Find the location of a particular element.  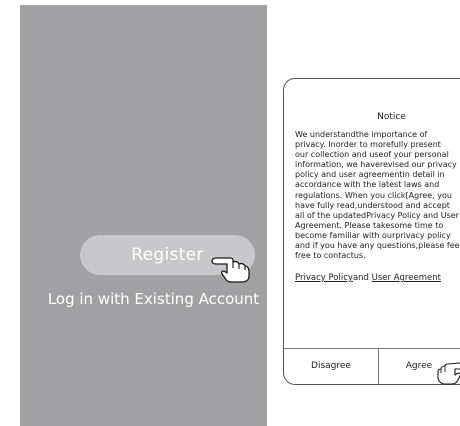

and-text: and is located at coordinates (360, 278).